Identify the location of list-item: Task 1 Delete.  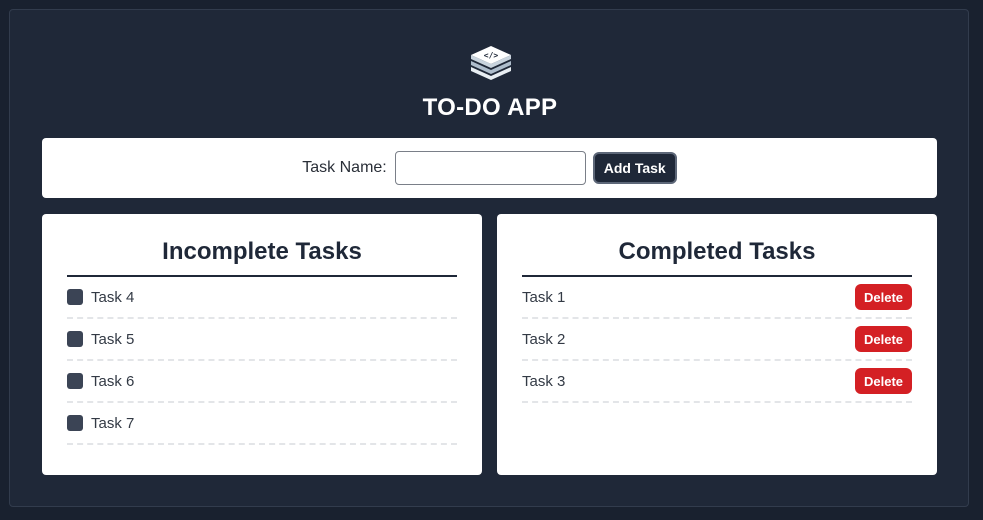
(717, 298).